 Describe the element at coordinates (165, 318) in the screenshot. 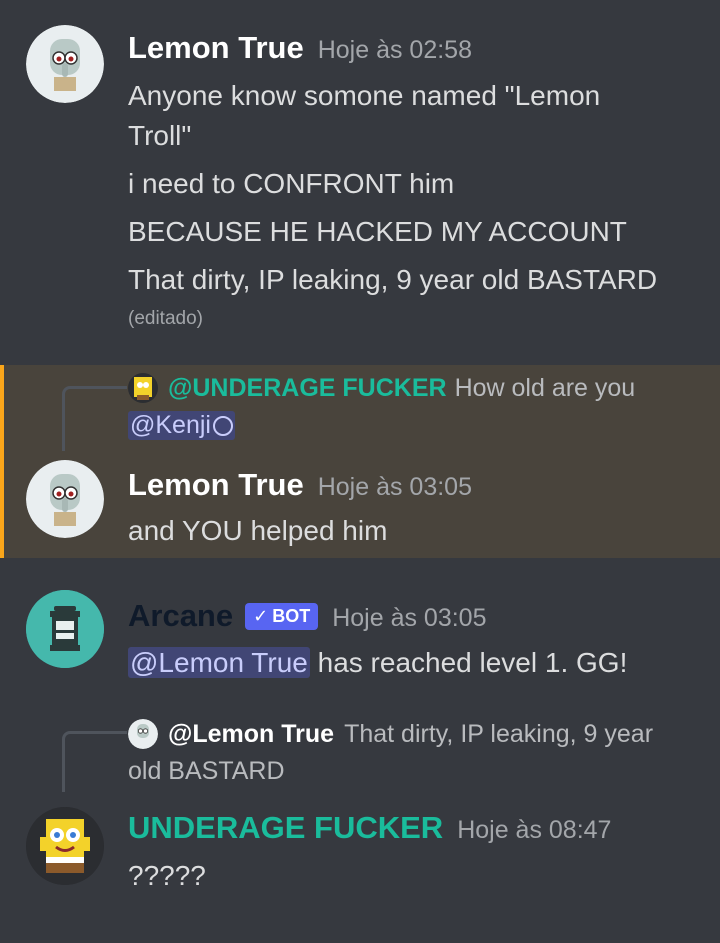

I see `edited-label: (editado)` at that location.